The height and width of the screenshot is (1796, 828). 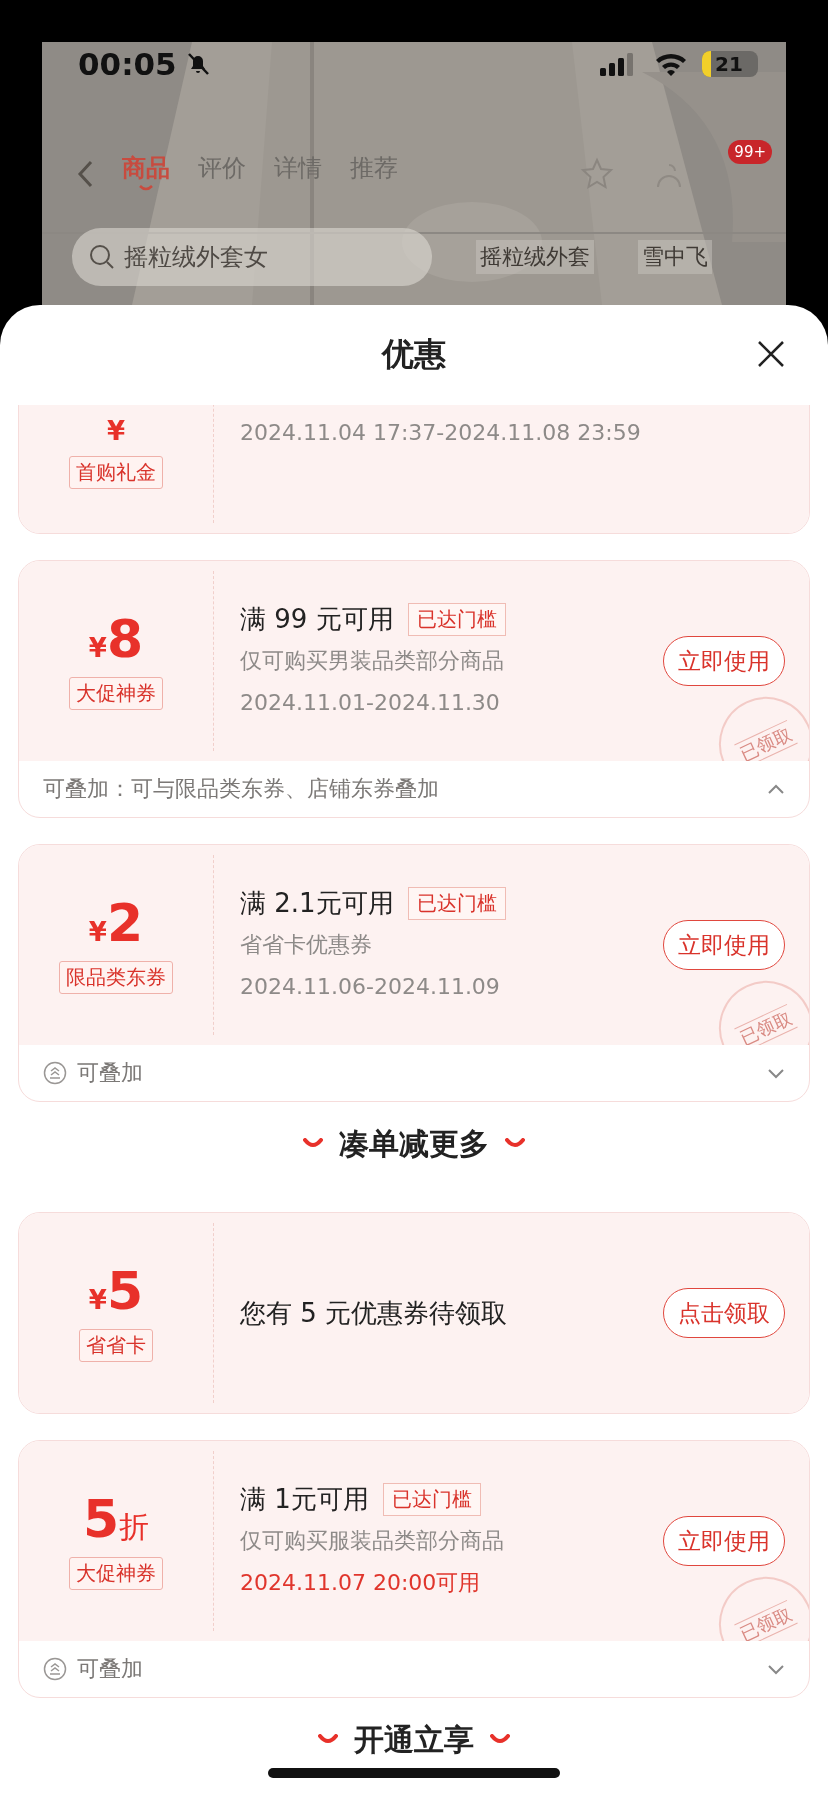 What do you see at coordinates (317, 619) in the screenshot?
I see `coupon-title: 满 99 元可用` at bounding box center [317, 619].